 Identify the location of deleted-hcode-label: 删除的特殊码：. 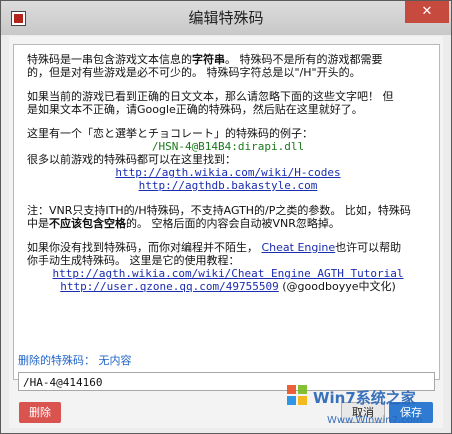
(56, 360).